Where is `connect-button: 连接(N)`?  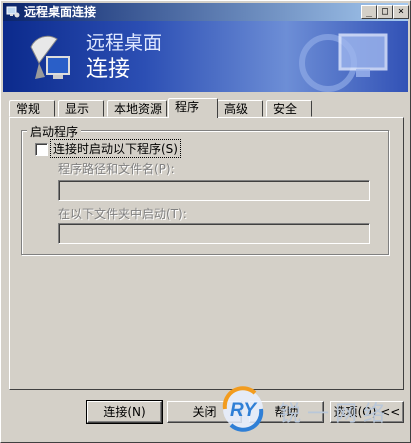
connect-button: 连接(N) is located at coordinates (124, 412).